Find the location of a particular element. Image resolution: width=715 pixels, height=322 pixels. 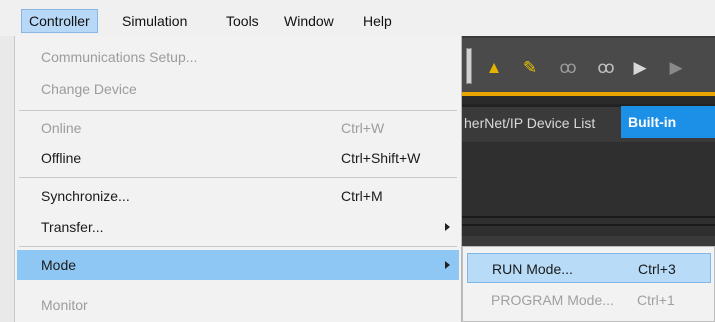

warning-icon: ▲ is located at coordinates (494, 68).